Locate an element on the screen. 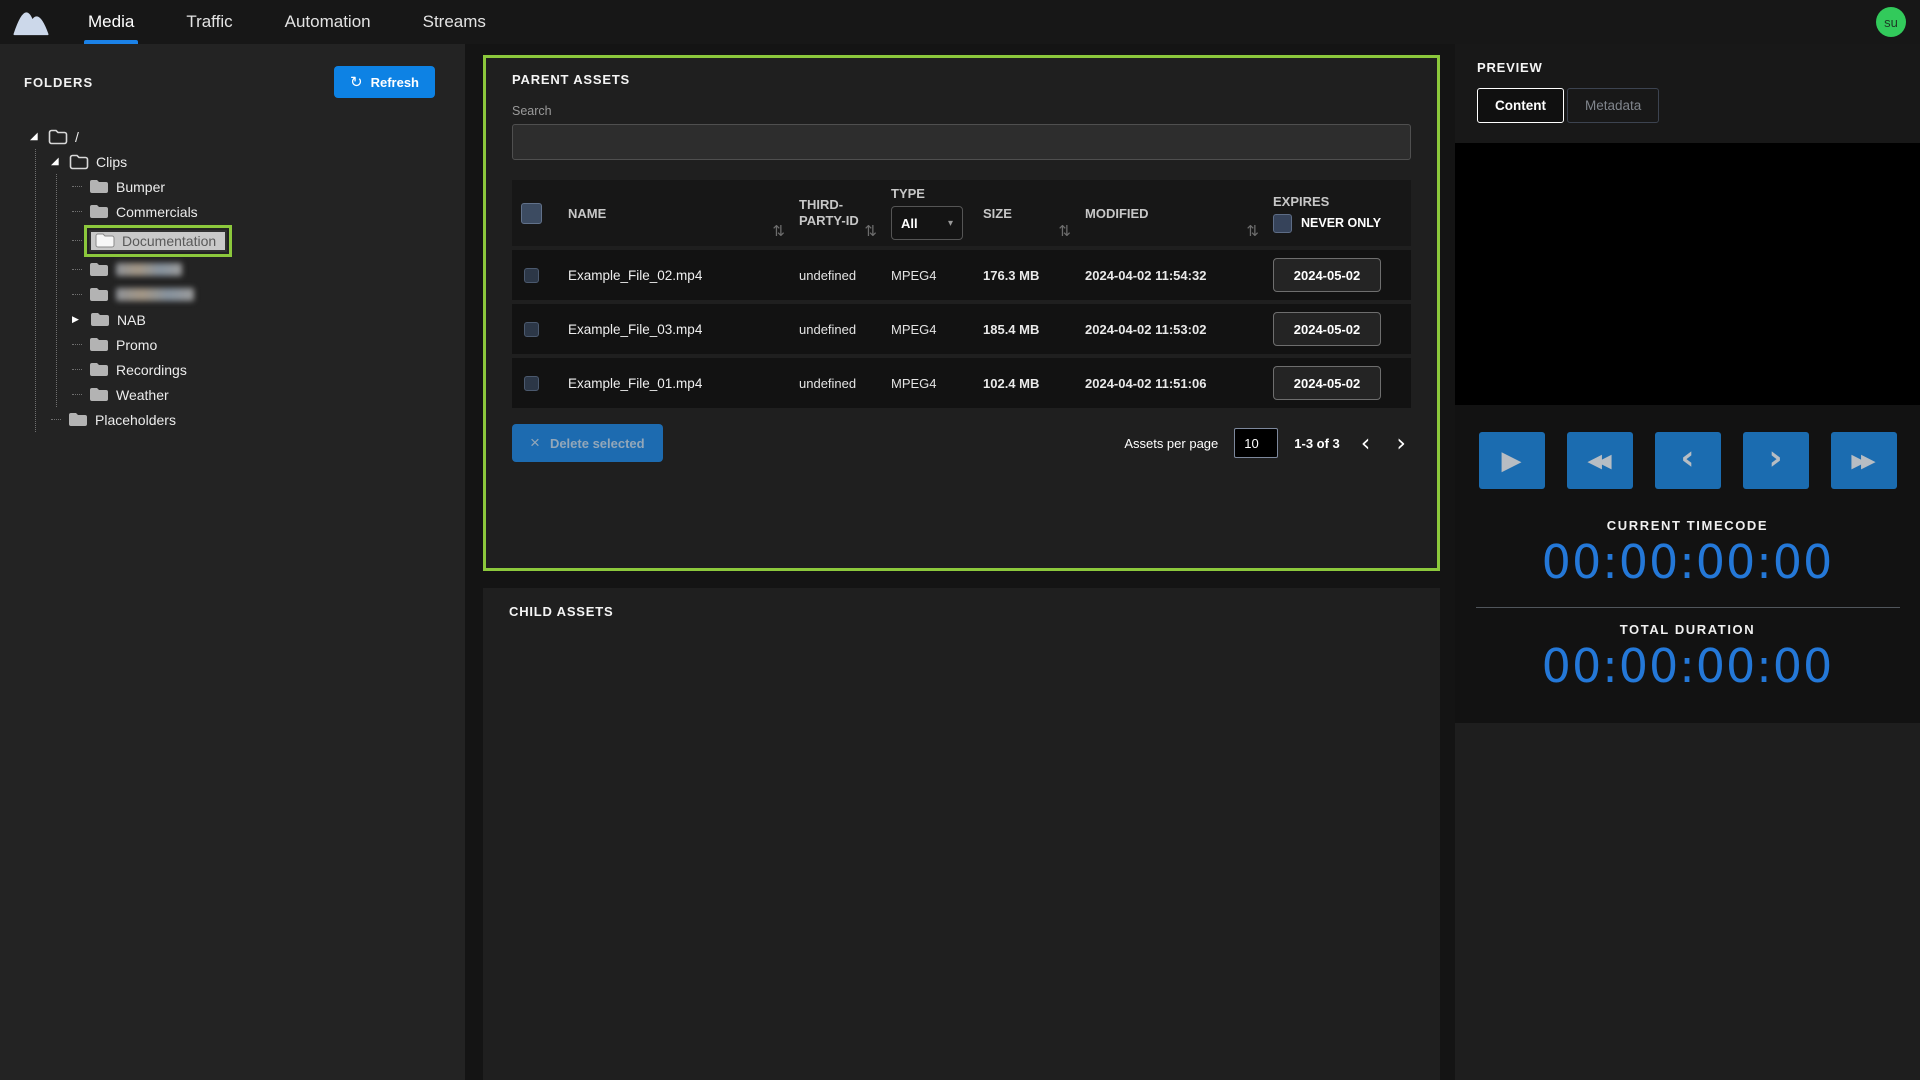 The image size is (1920, 1080). folder-item-promo: Promo is located at coordinates (253, 344).